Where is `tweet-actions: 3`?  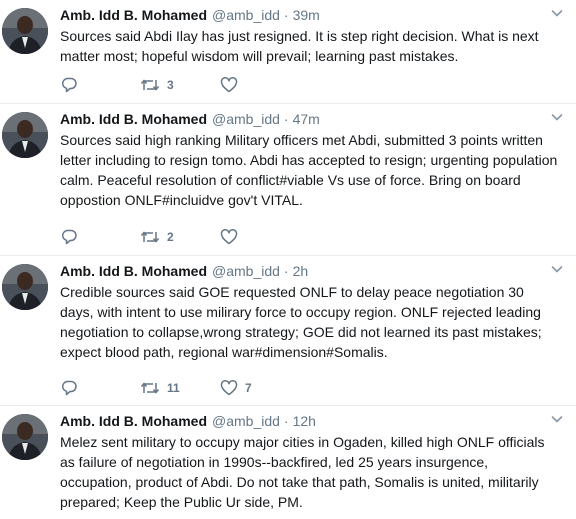
tweet-actions: 3 is located at coordinates (180, 85).